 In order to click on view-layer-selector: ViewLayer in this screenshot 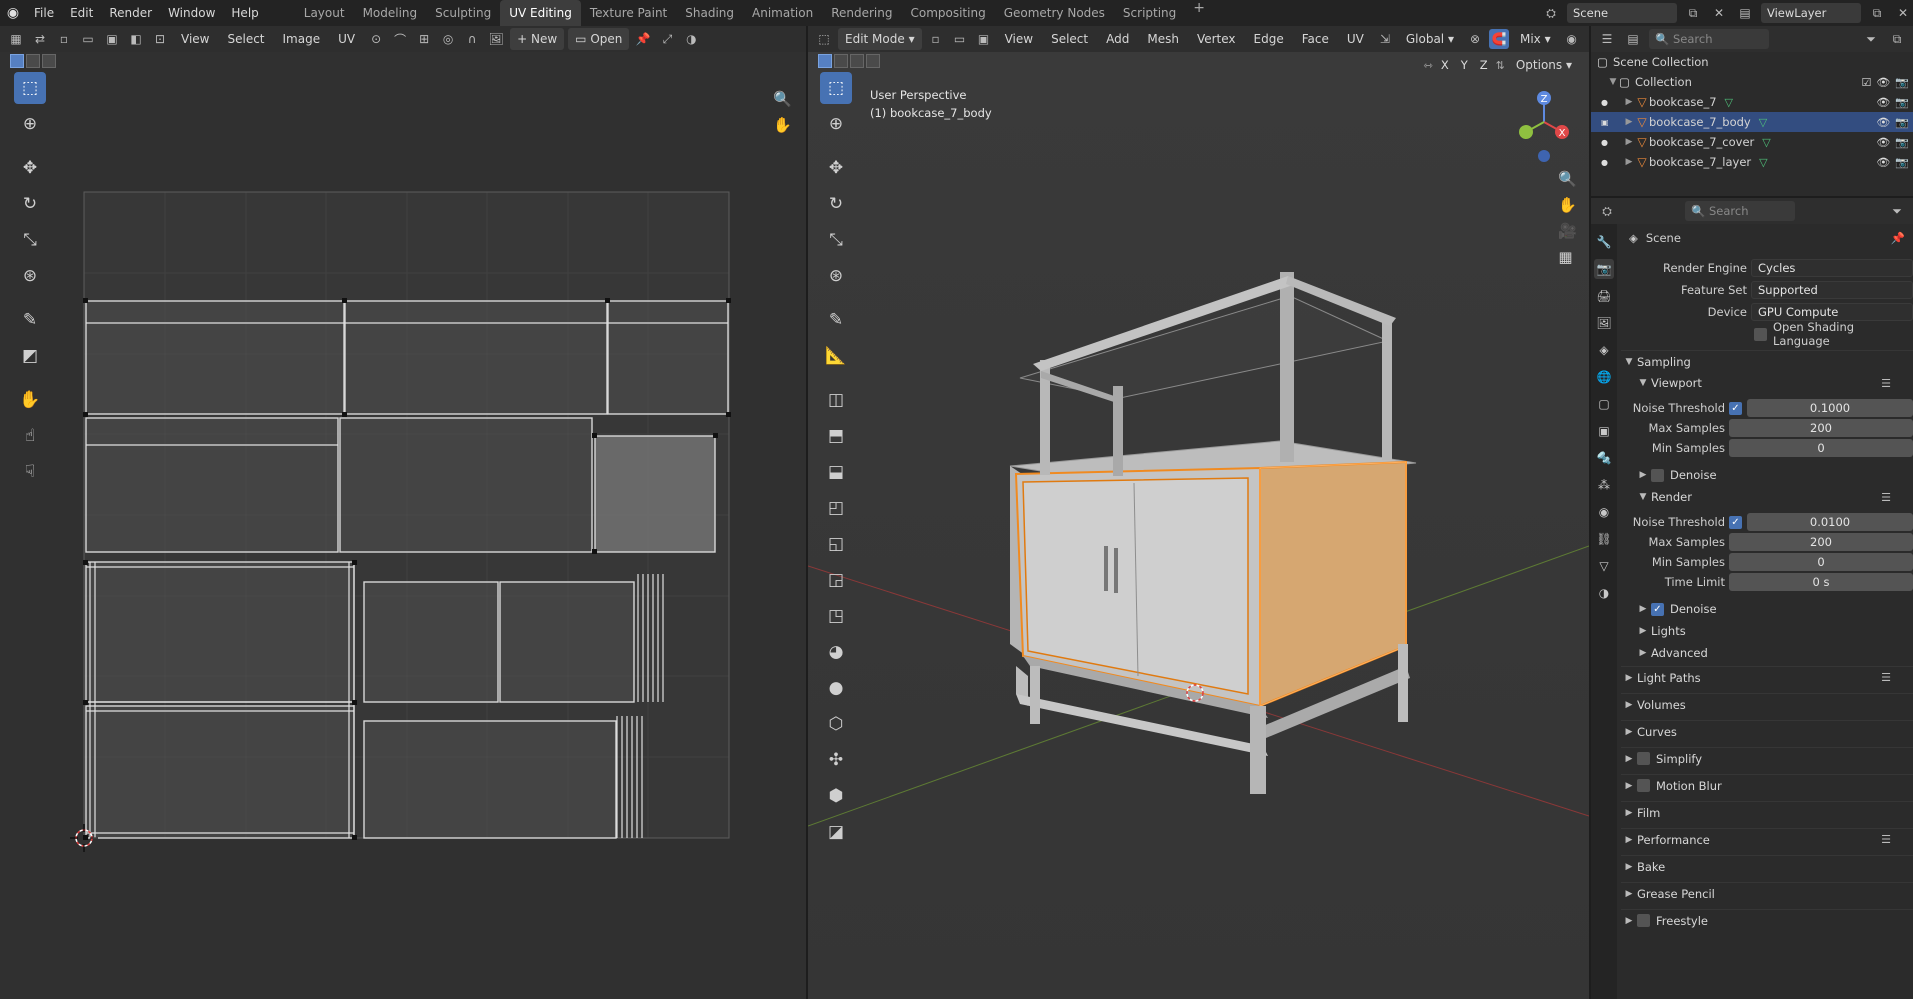, I will do `click(1811, 13)`.